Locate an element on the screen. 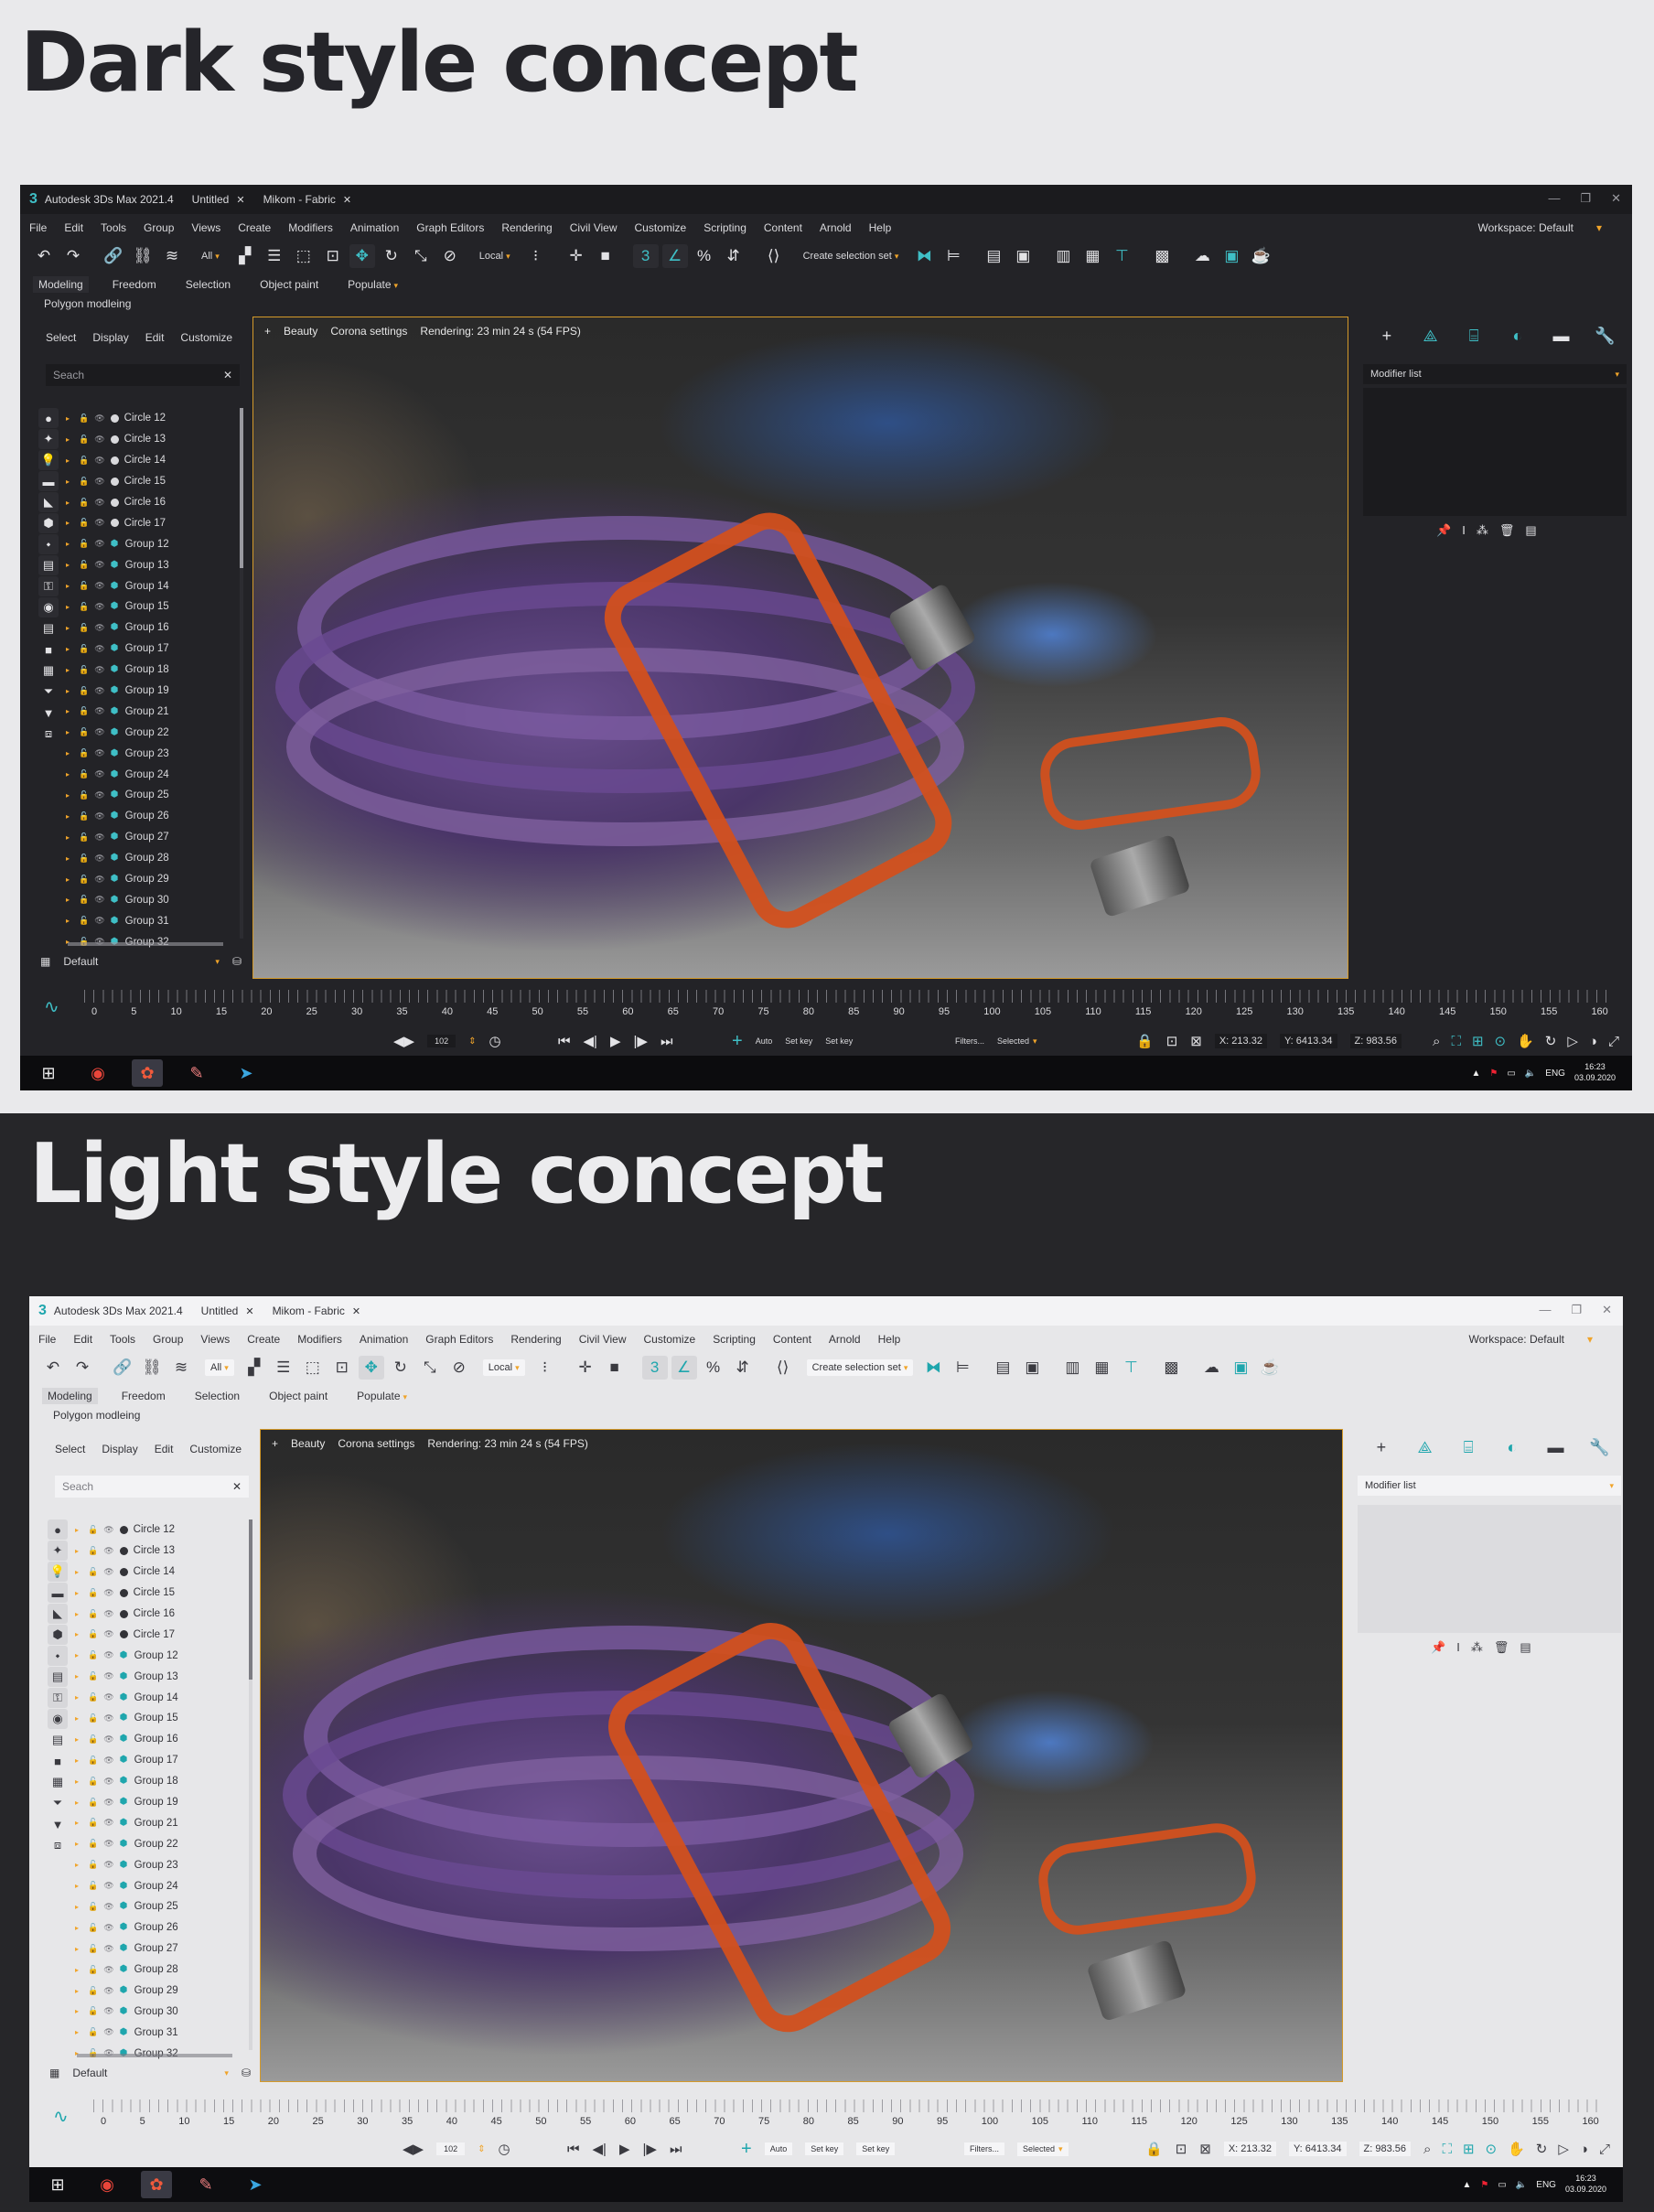 The height and width of the screenshot is (2212, 1654). ribbon-tab-selection: Selection is located at coordinates (217, 1396).